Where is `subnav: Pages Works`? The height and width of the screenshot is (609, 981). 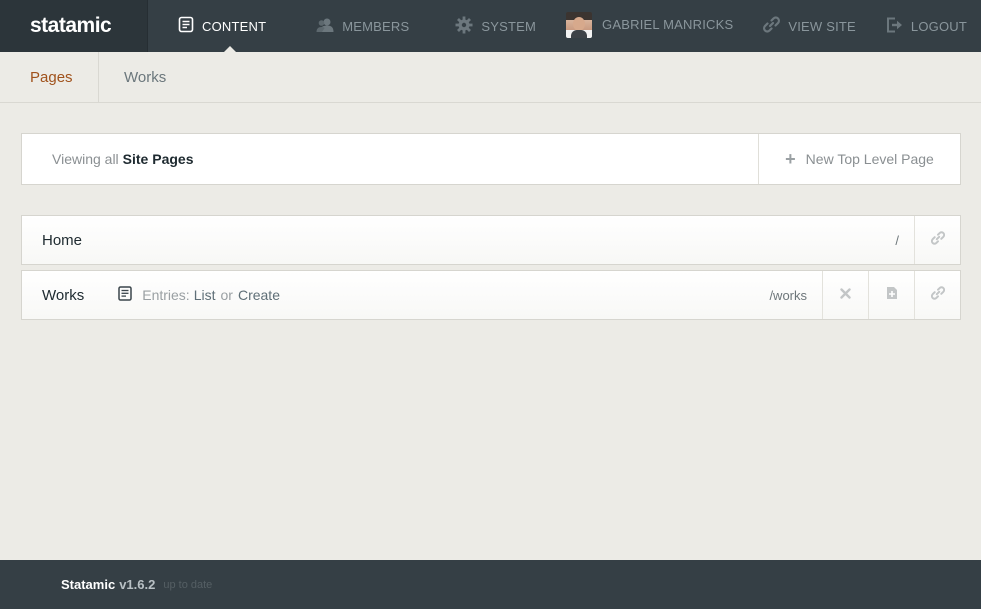 subnav: Pages Works is located at coordinates (490, 77).